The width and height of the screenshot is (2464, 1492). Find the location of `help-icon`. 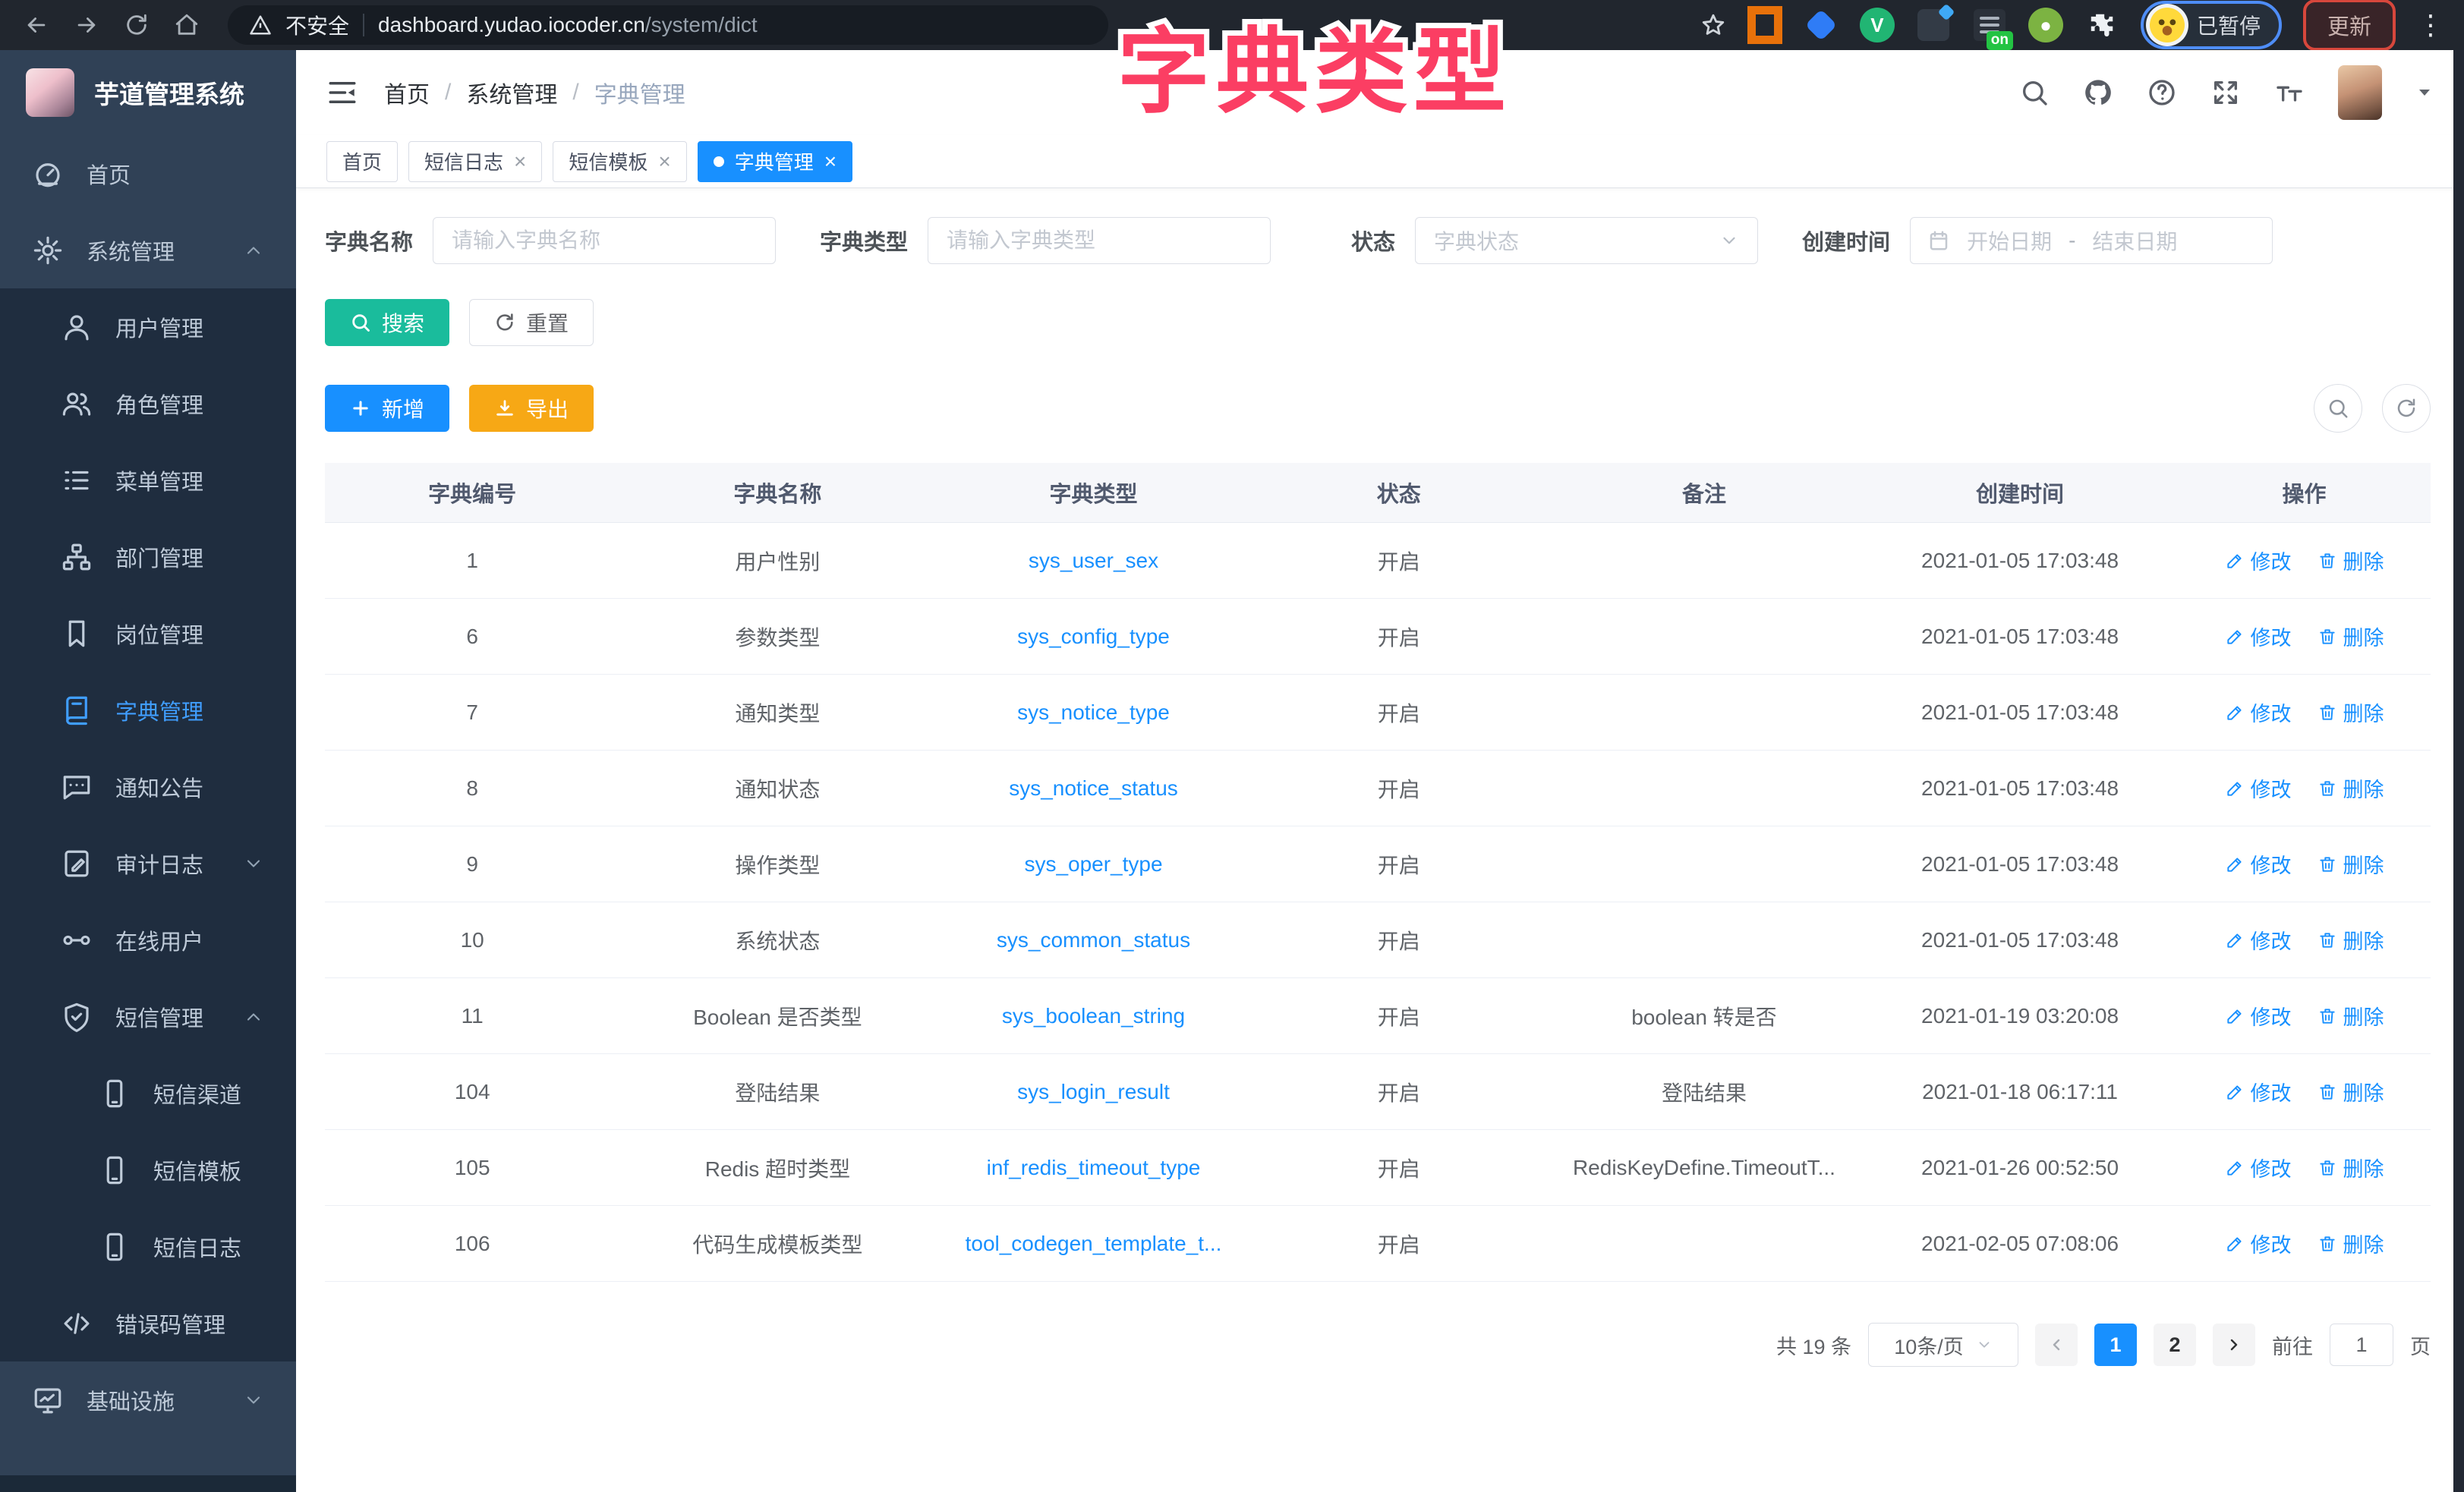

help-icon is located at coordinates (2162, 92).